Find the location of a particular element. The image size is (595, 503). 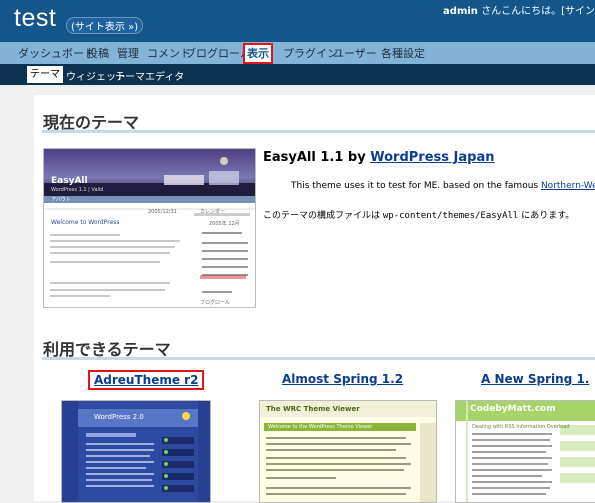

description-link: Northern-Web- is located at coordinates (568, 186).